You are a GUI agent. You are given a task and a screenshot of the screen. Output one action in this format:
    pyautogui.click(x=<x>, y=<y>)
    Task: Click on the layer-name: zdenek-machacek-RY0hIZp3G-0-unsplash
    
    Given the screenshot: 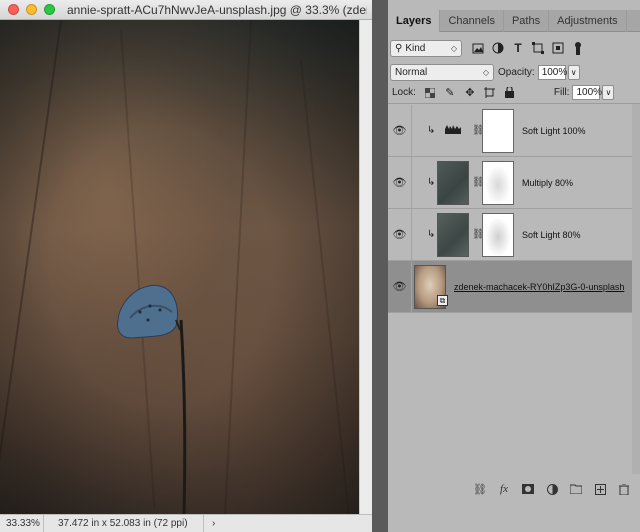 What is the action you would take?
    pyautogui.click(x=539, y=287)
    